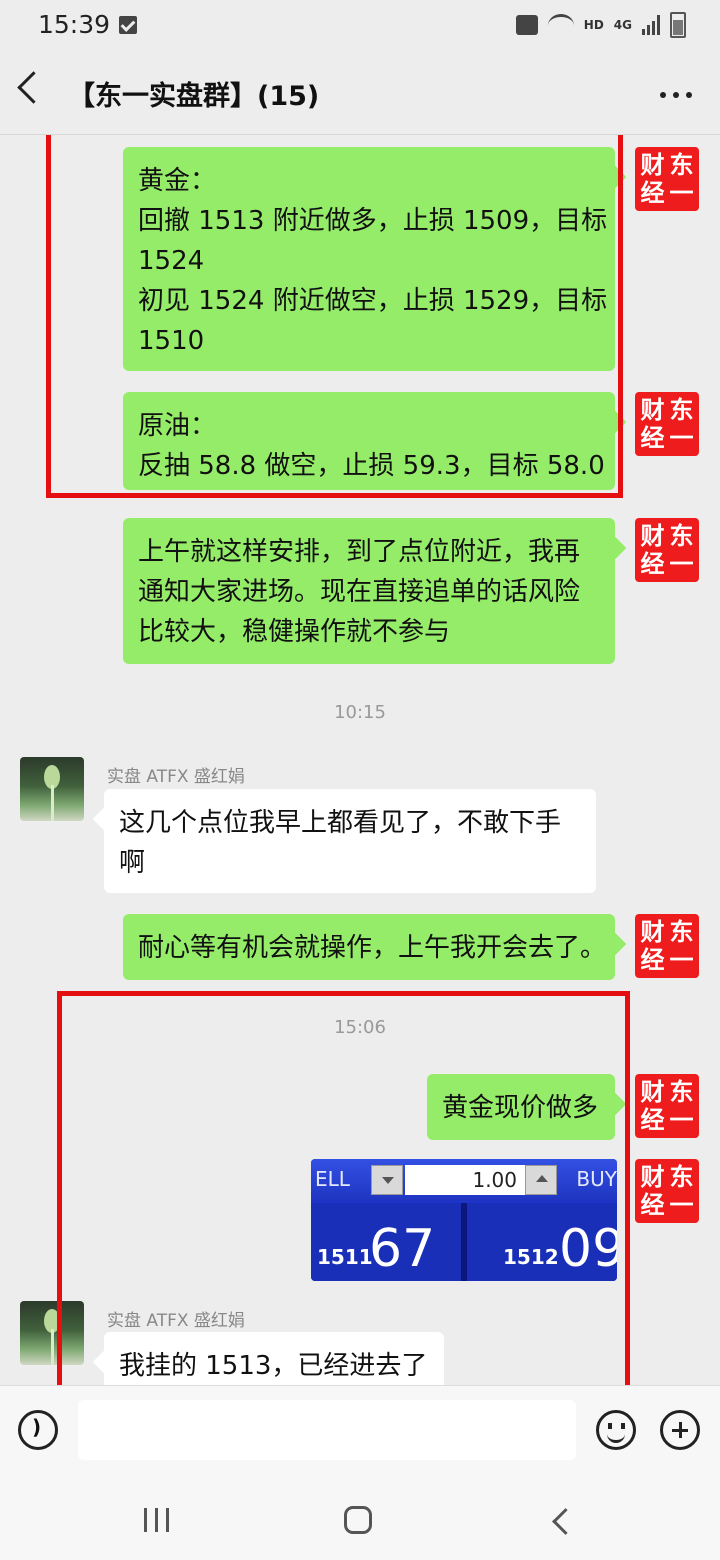  Describe the element at coordinates (560, 25) in the screenshot. I see `wifi-icon` at that location.